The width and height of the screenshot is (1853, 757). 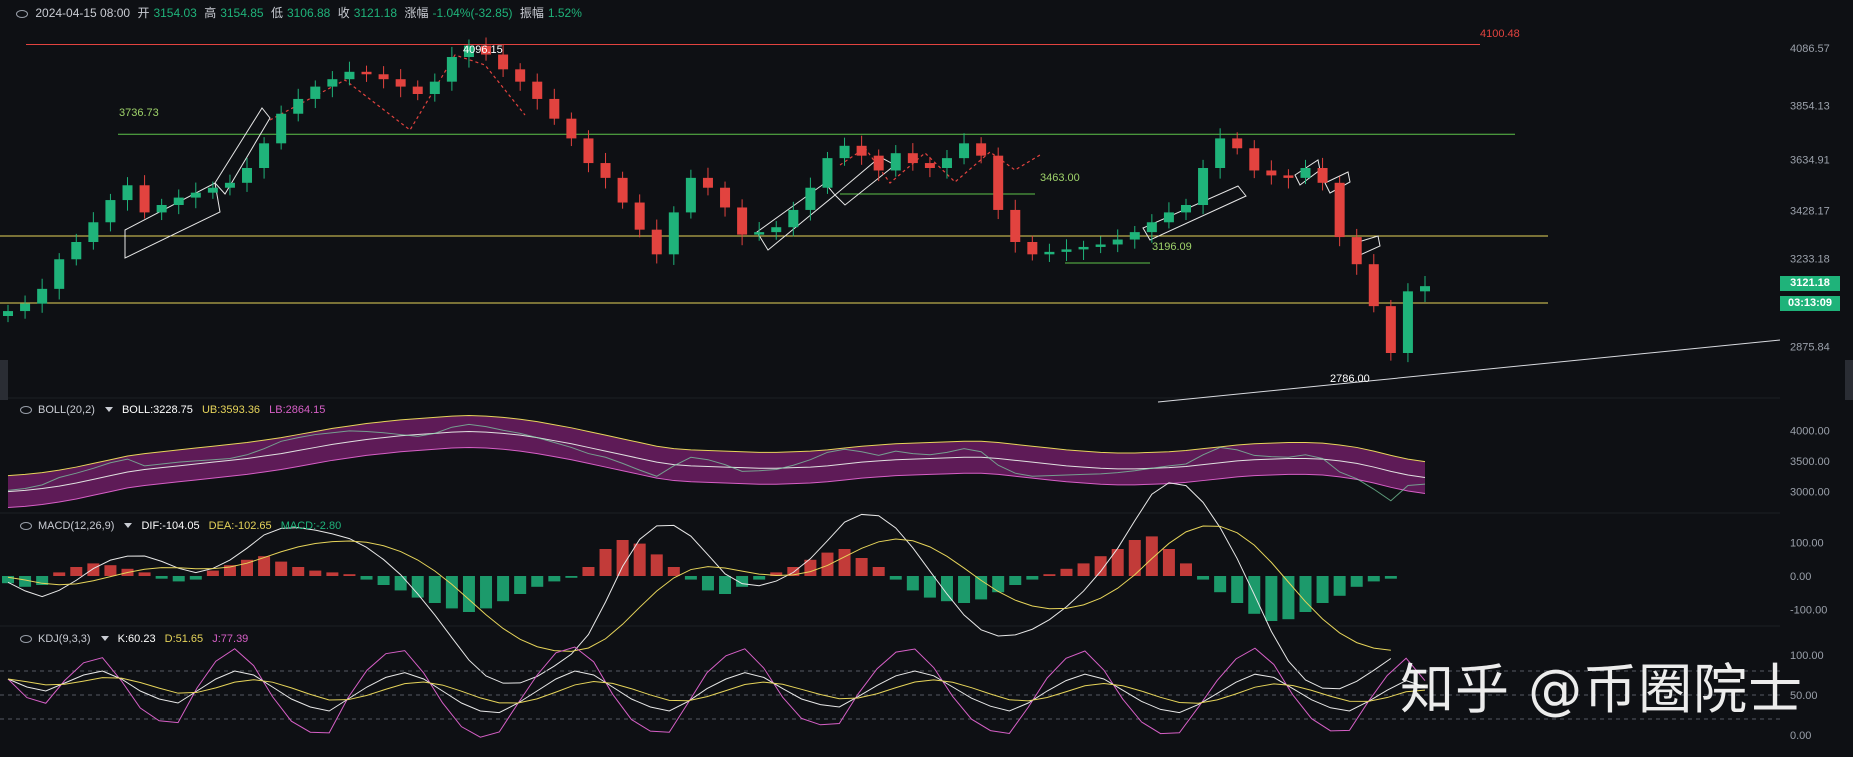 What do you see at coordinates (1810, 303) in the screenshot?
I see `countdown-badge: 03:13:09` at bounding box center [1810, 303].